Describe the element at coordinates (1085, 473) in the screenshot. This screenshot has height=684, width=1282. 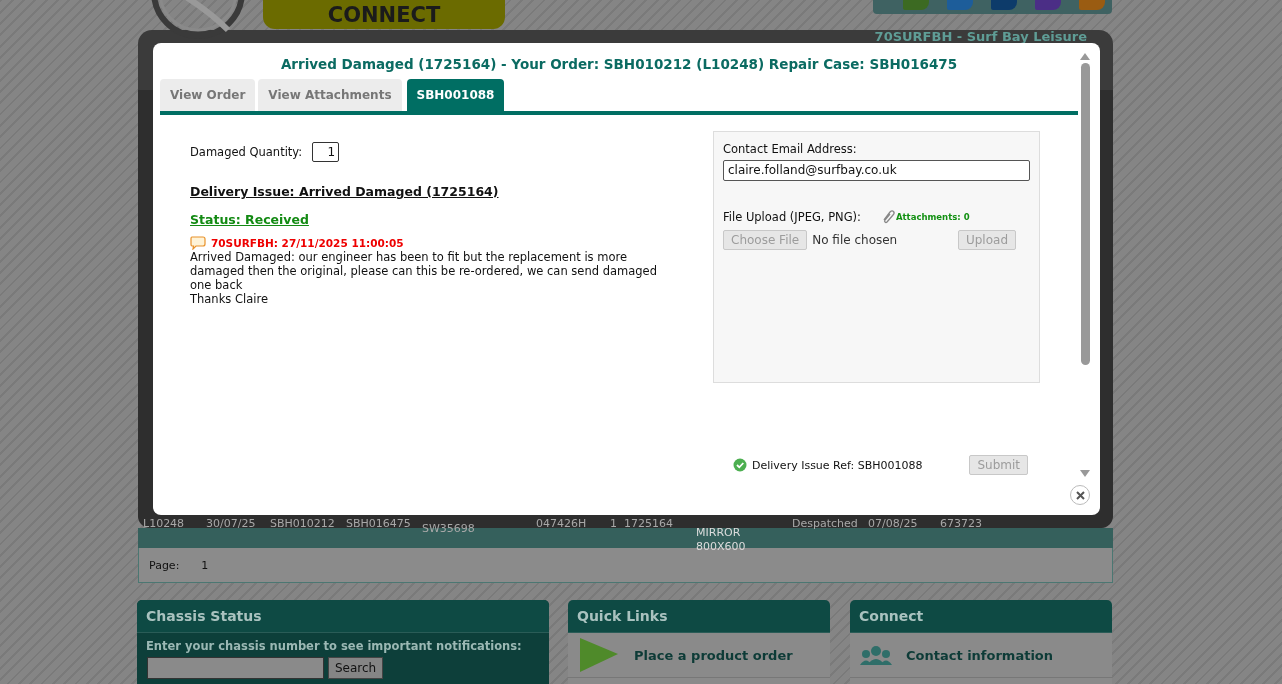
I see `scroll-down-icon` at that location.